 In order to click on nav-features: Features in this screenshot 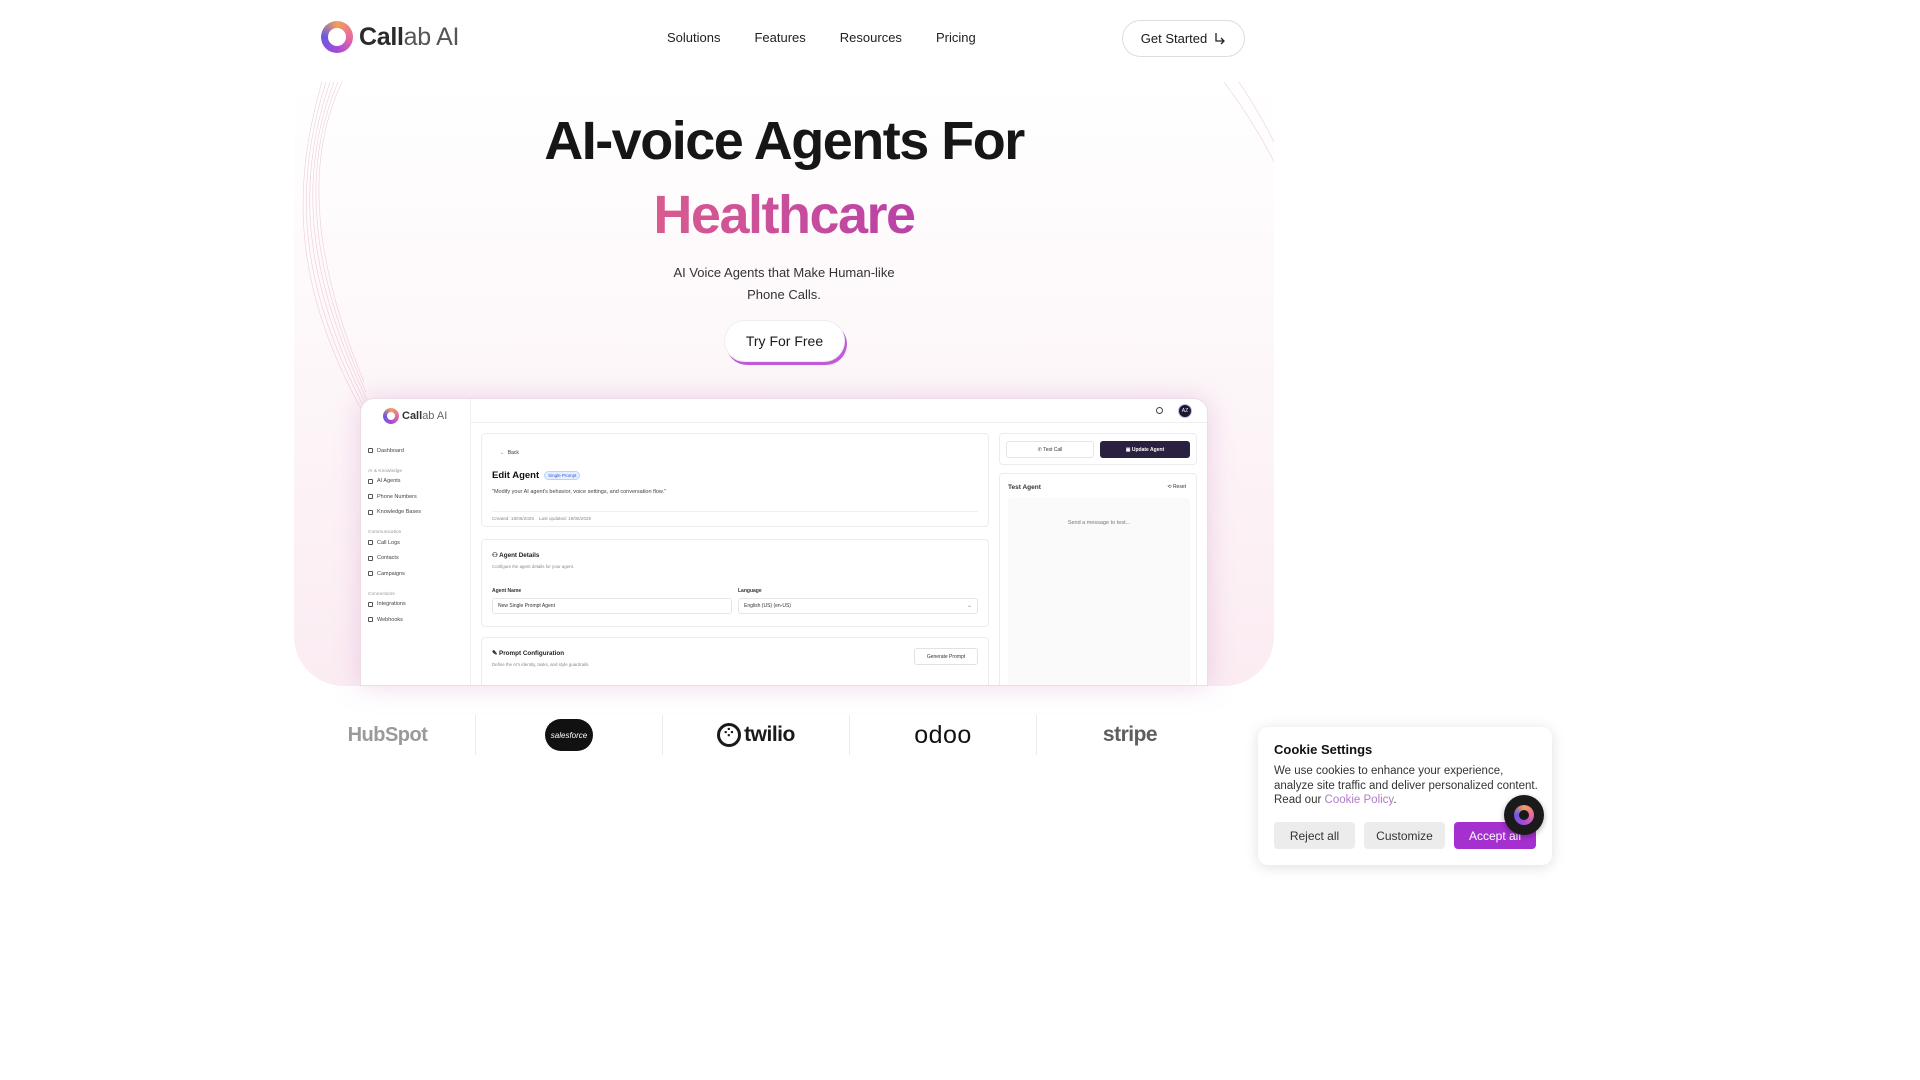, I will do `click(779, 37)`.